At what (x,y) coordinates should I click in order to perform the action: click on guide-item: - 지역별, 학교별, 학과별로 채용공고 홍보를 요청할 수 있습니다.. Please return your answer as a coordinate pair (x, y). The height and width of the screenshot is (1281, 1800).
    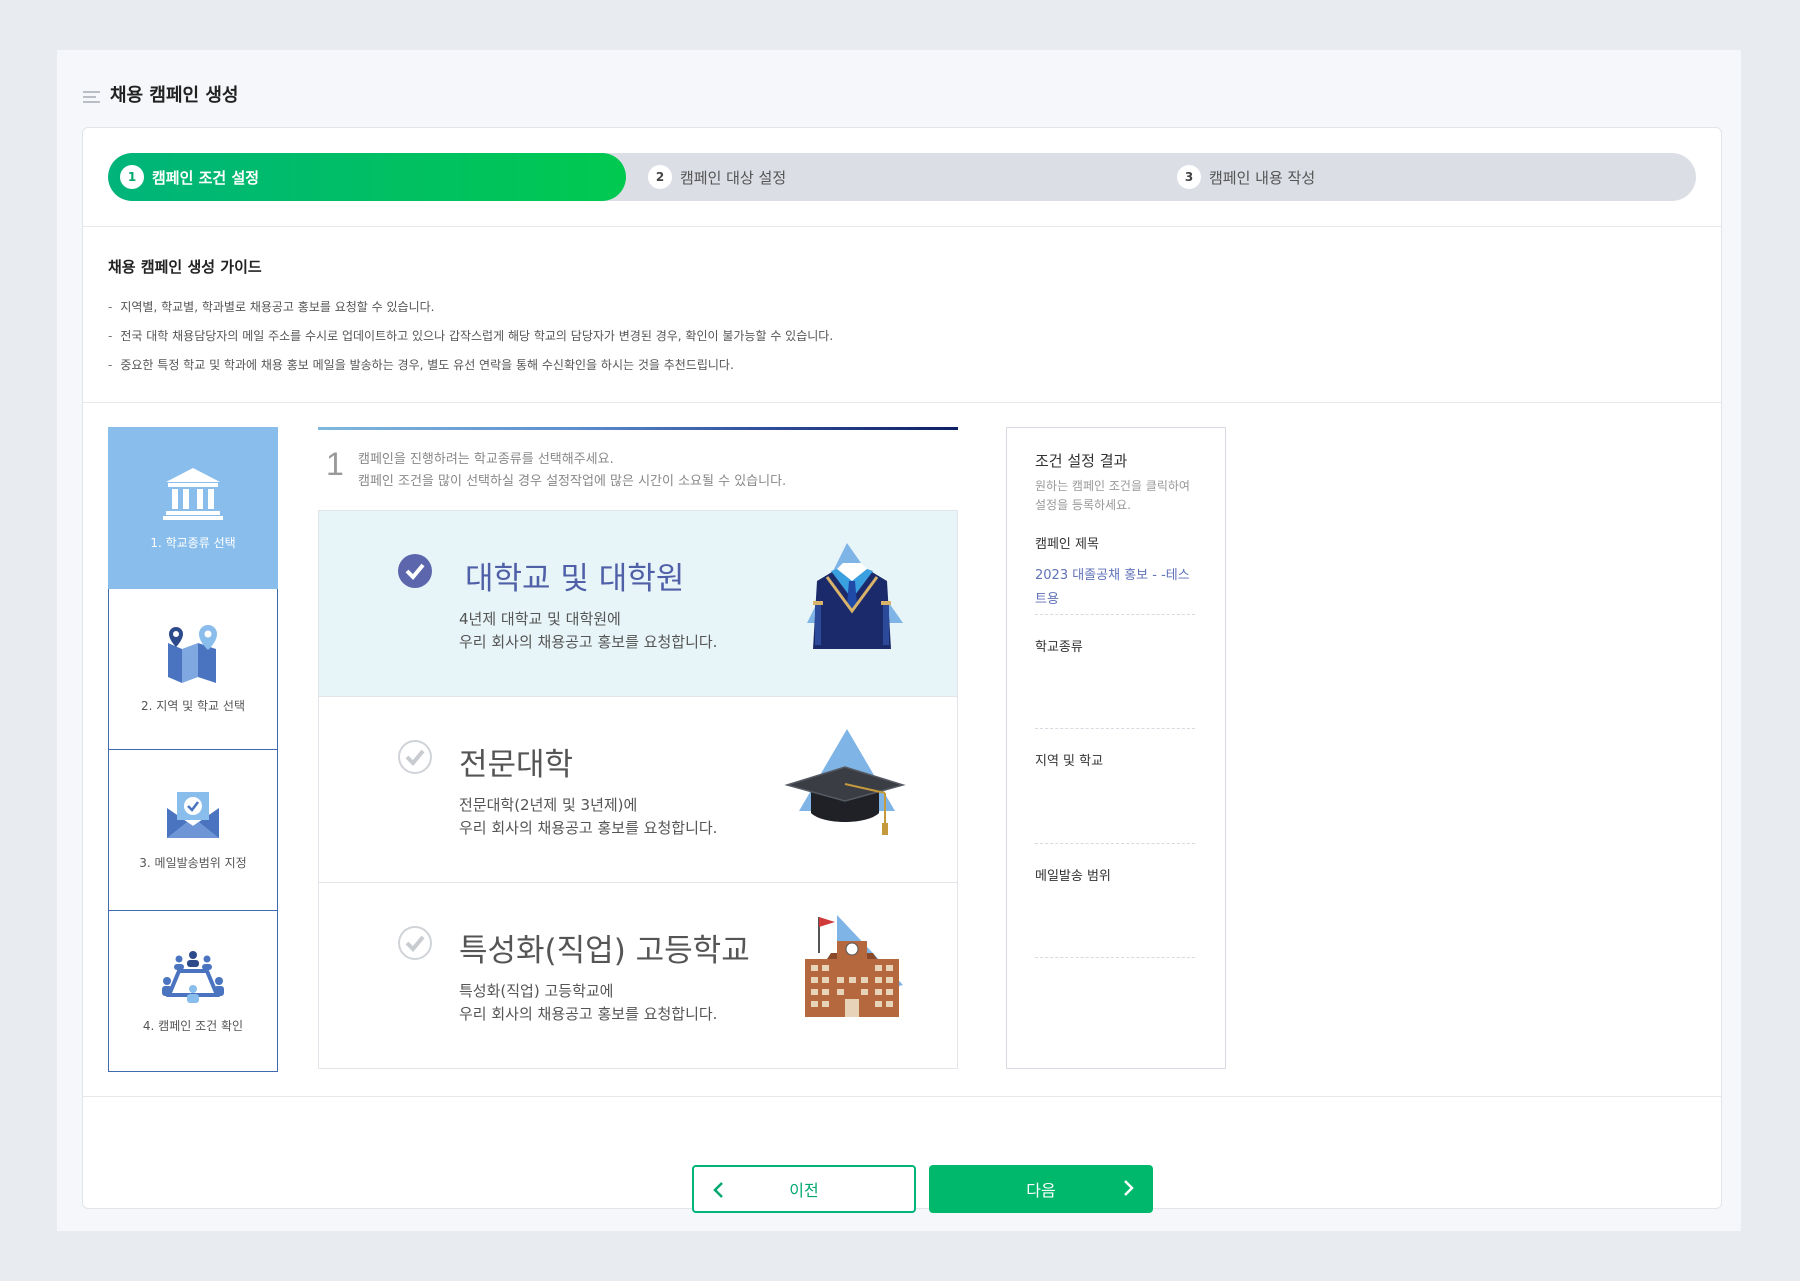
    Looking at the image, I should click on (271, 307).